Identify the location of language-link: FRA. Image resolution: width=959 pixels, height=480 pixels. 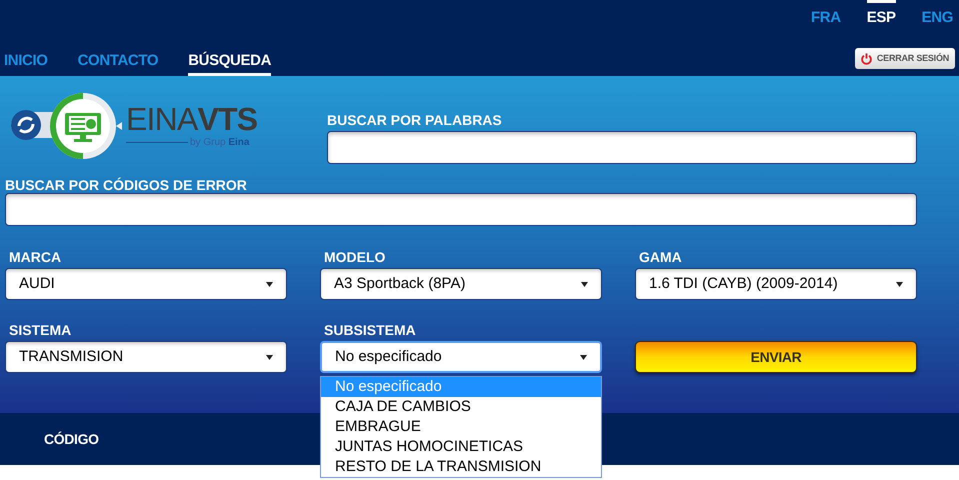
(826, 15).